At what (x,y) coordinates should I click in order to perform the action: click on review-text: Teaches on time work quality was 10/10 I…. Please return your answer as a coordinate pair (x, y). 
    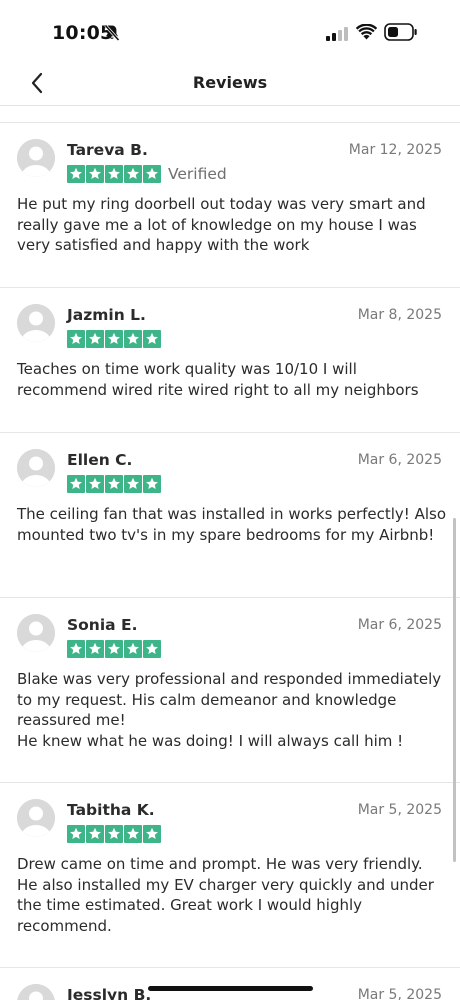
    Looking at the image, I should click on (218, 379).